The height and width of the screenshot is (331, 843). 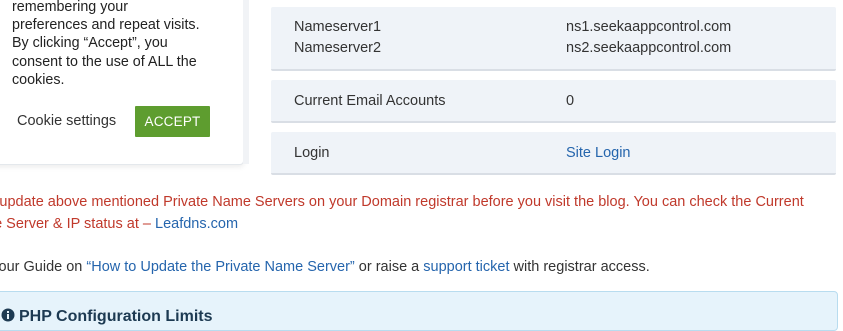 What do you see at coordinates (553, 101) in the screenshot?
I see `email-accounts-row: Current Email Accounts 0` at bounding box center [553, 101].